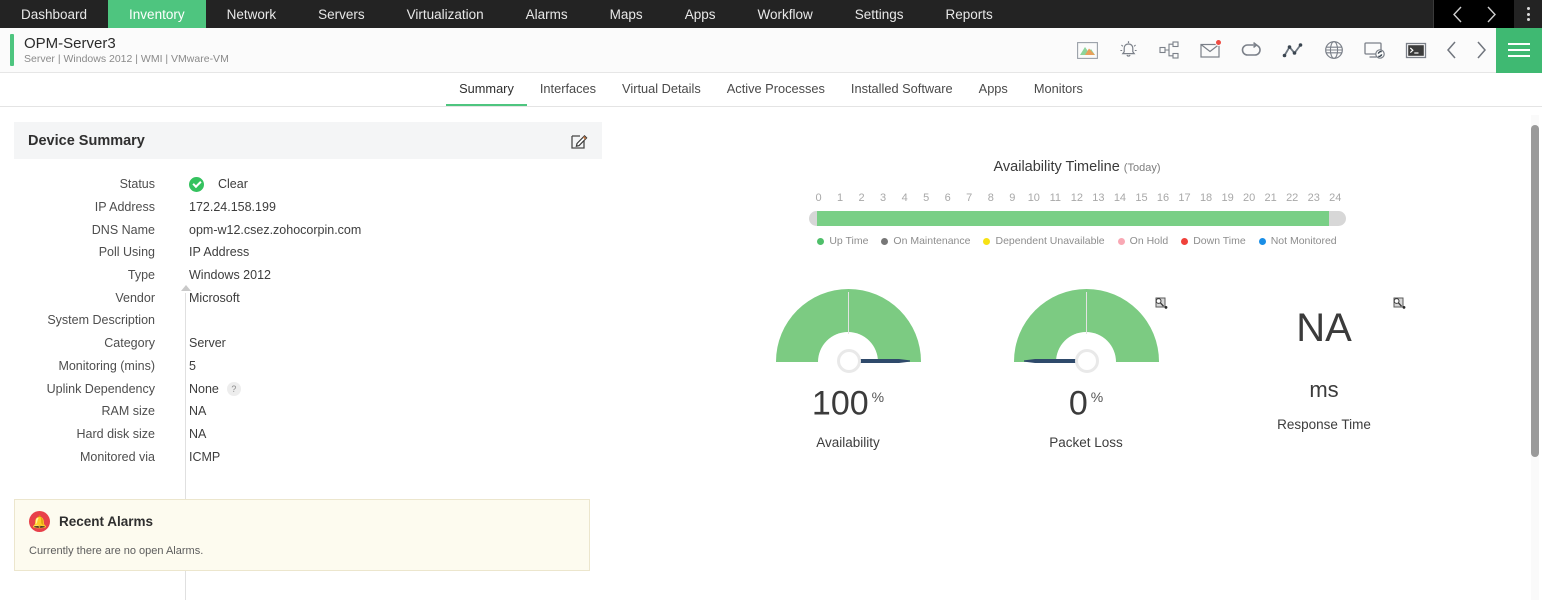 The image size is (1542, 600). What do you see at coordinates (926, 198) in the screenshot?
I see `timeline-tick: 5` at bounding box center [926, 198].